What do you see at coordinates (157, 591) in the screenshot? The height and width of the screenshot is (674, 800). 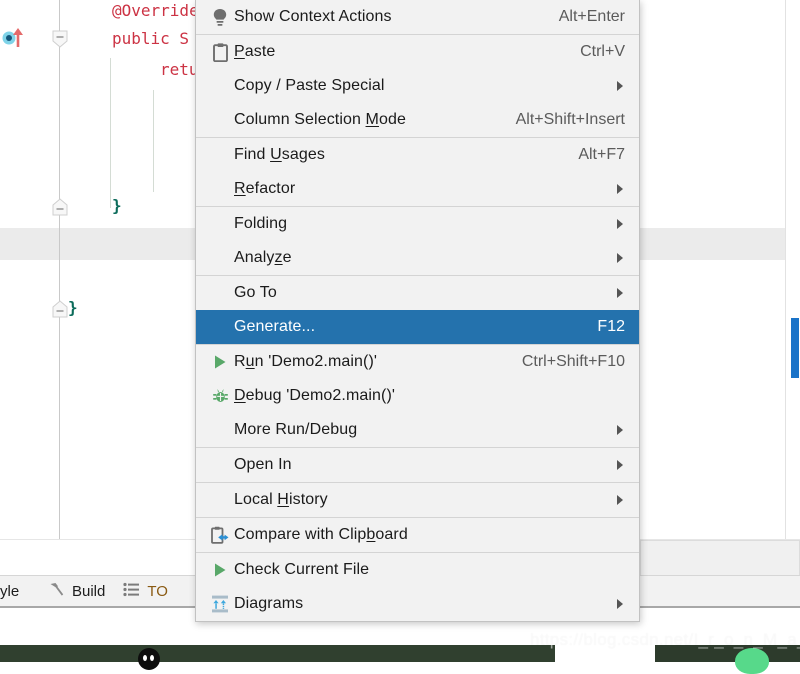 I see `tool-window-label: TO` at bounding box center [157, 591].